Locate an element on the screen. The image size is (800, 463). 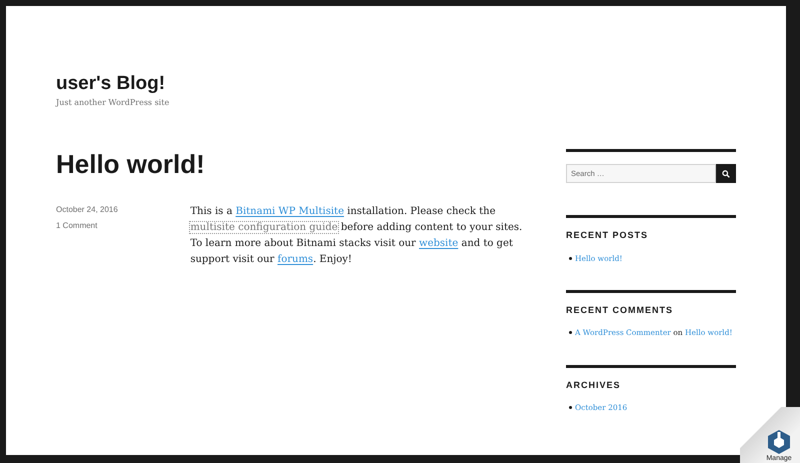
search-icon is located at coordinates (726, 174).